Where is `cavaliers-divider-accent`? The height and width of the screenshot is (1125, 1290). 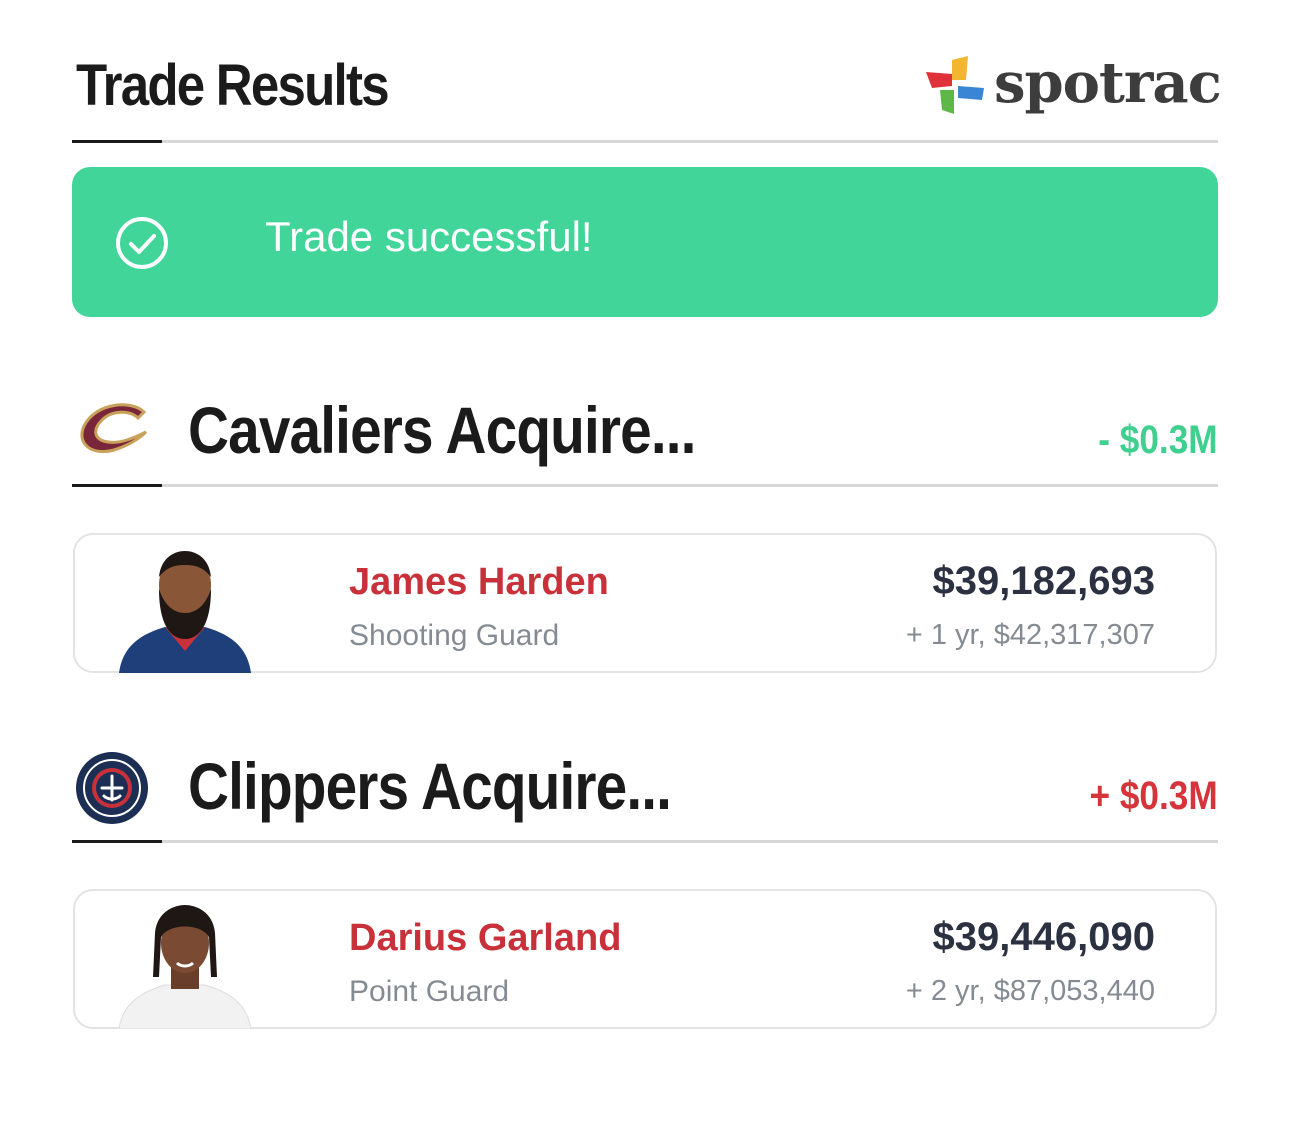
cavaliers-divider-accent is located at coordinates (117, 485).